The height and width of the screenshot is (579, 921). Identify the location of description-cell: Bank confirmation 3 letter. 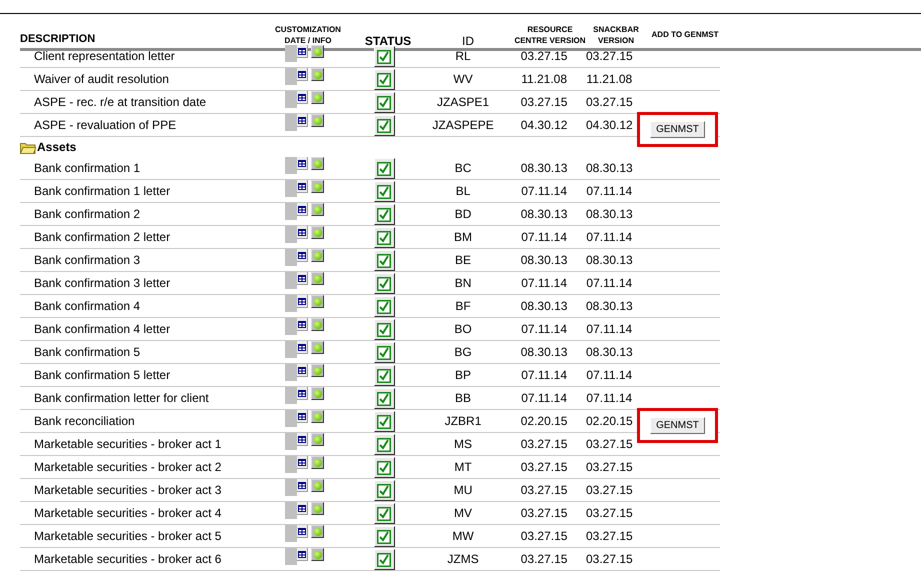
(102, 283).